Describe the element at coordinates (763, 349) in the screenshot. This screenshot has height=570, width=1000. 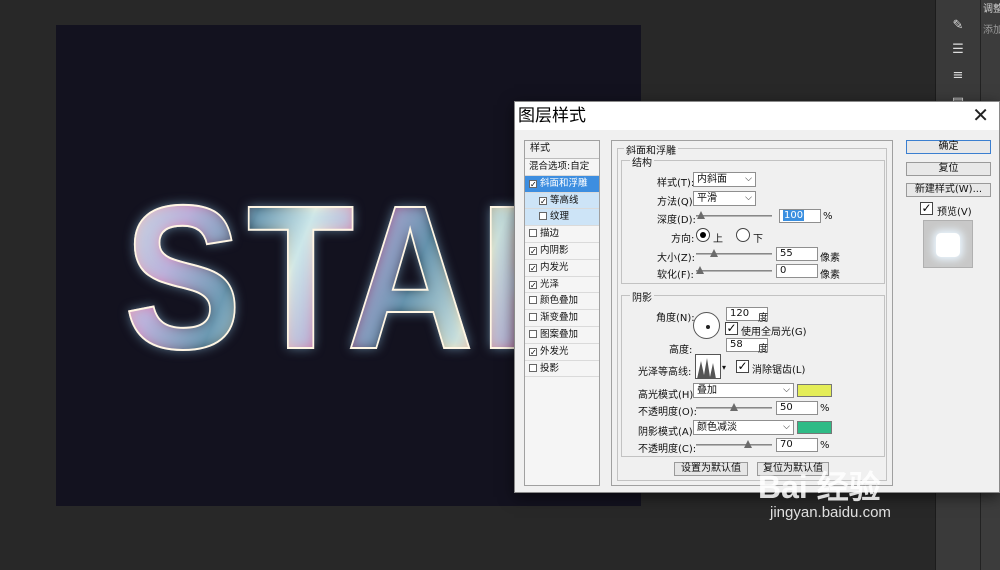
I see `altitude-unit: 度` at that location.